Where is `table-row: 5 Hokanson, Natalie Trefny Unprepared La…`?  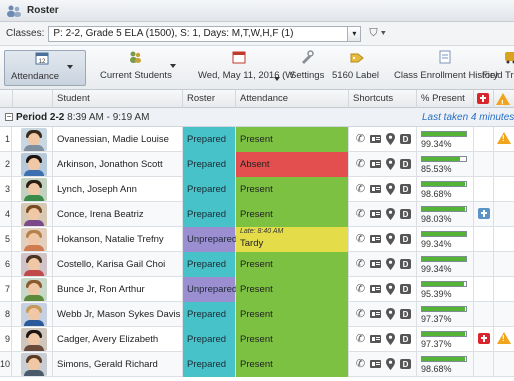 table-row: 5 Hokanson, Natalie Trefny Unprepared La… is located at coordinates (257, 239).